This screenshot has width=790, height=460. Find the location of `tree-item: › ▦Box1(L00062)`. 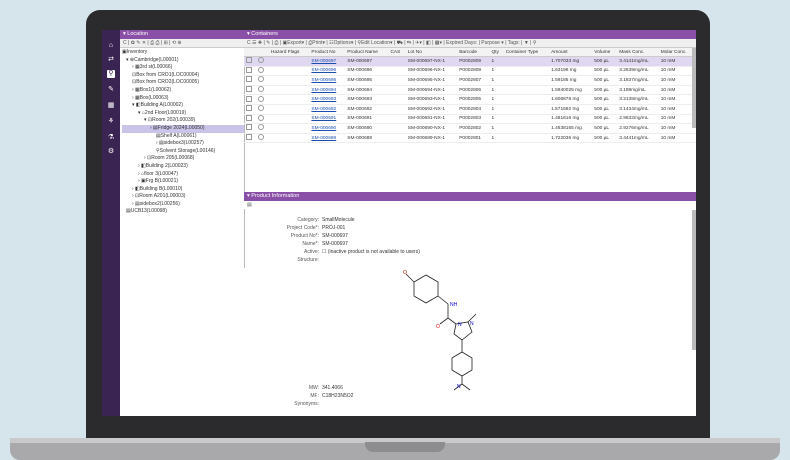

tree-item: › ▦Box1(L00062) is located at coordinates (183, 91).